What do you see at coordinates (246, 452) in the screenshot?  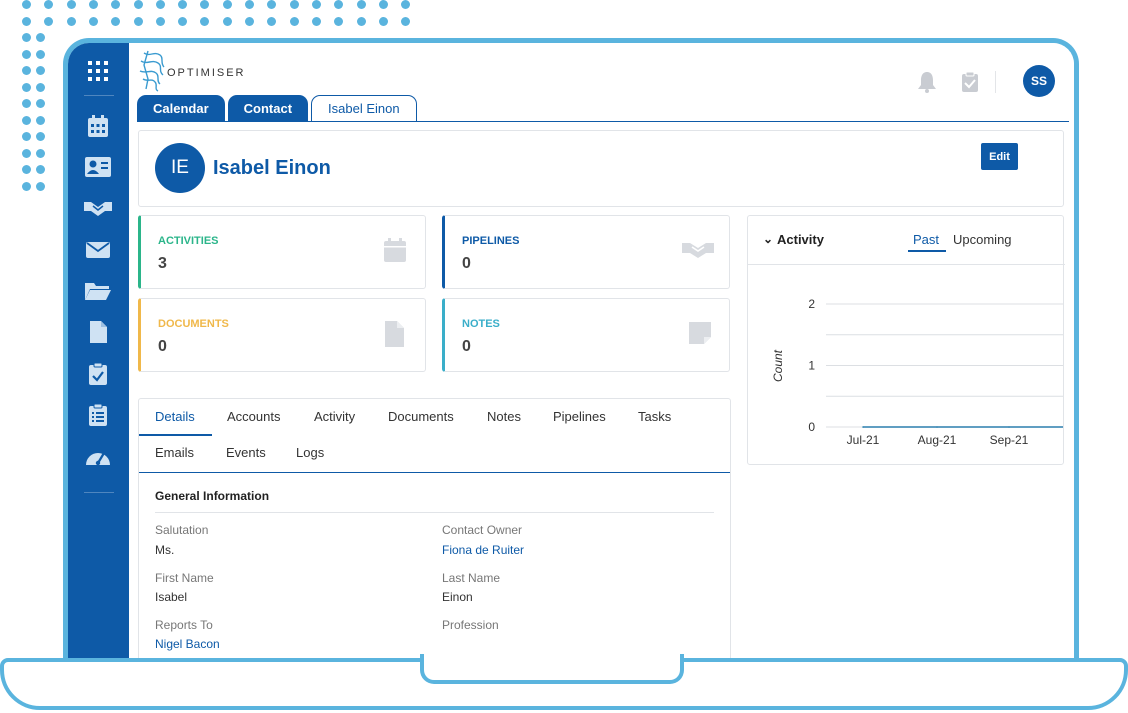 I see `tab-events: Events` at bounding box center [246, 452].